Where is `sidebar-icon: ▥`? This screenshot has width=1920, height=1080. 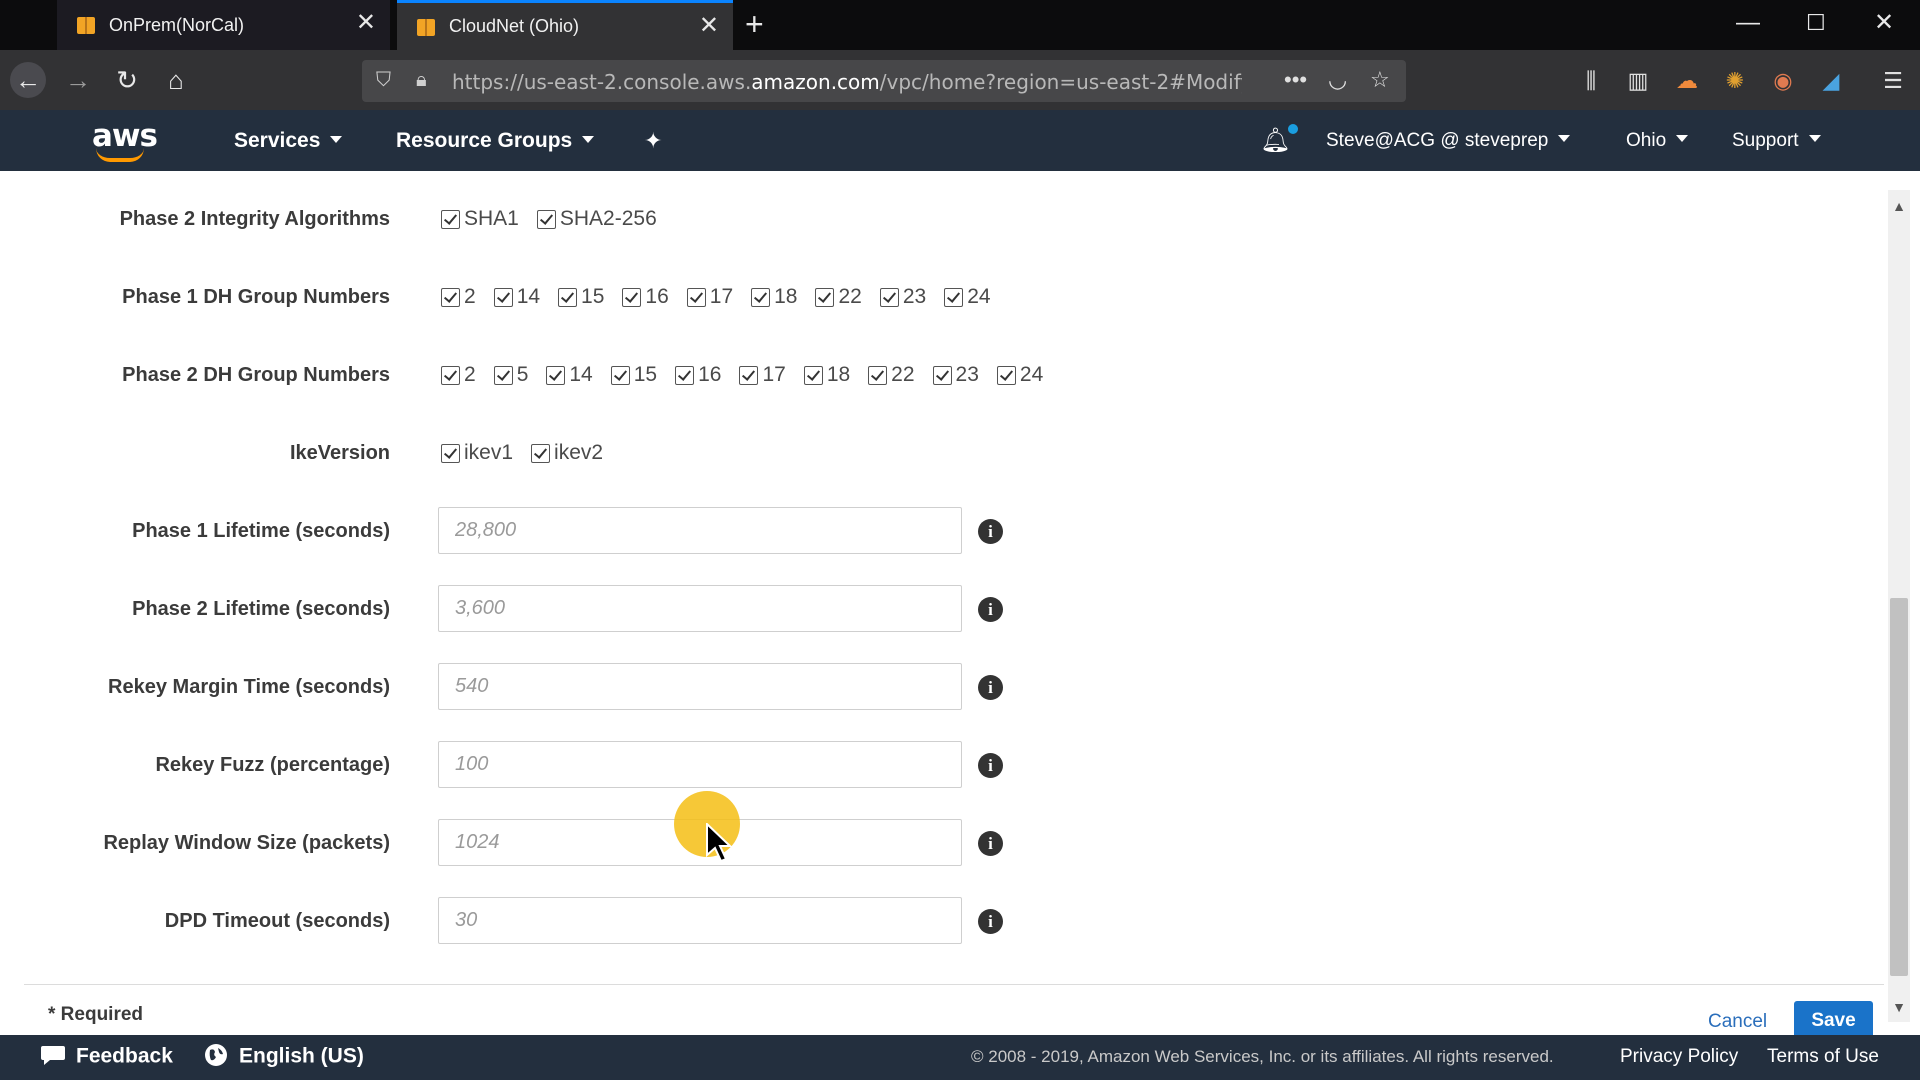
sidebar-icon: ▥ is located at coordinates (1638, 81).